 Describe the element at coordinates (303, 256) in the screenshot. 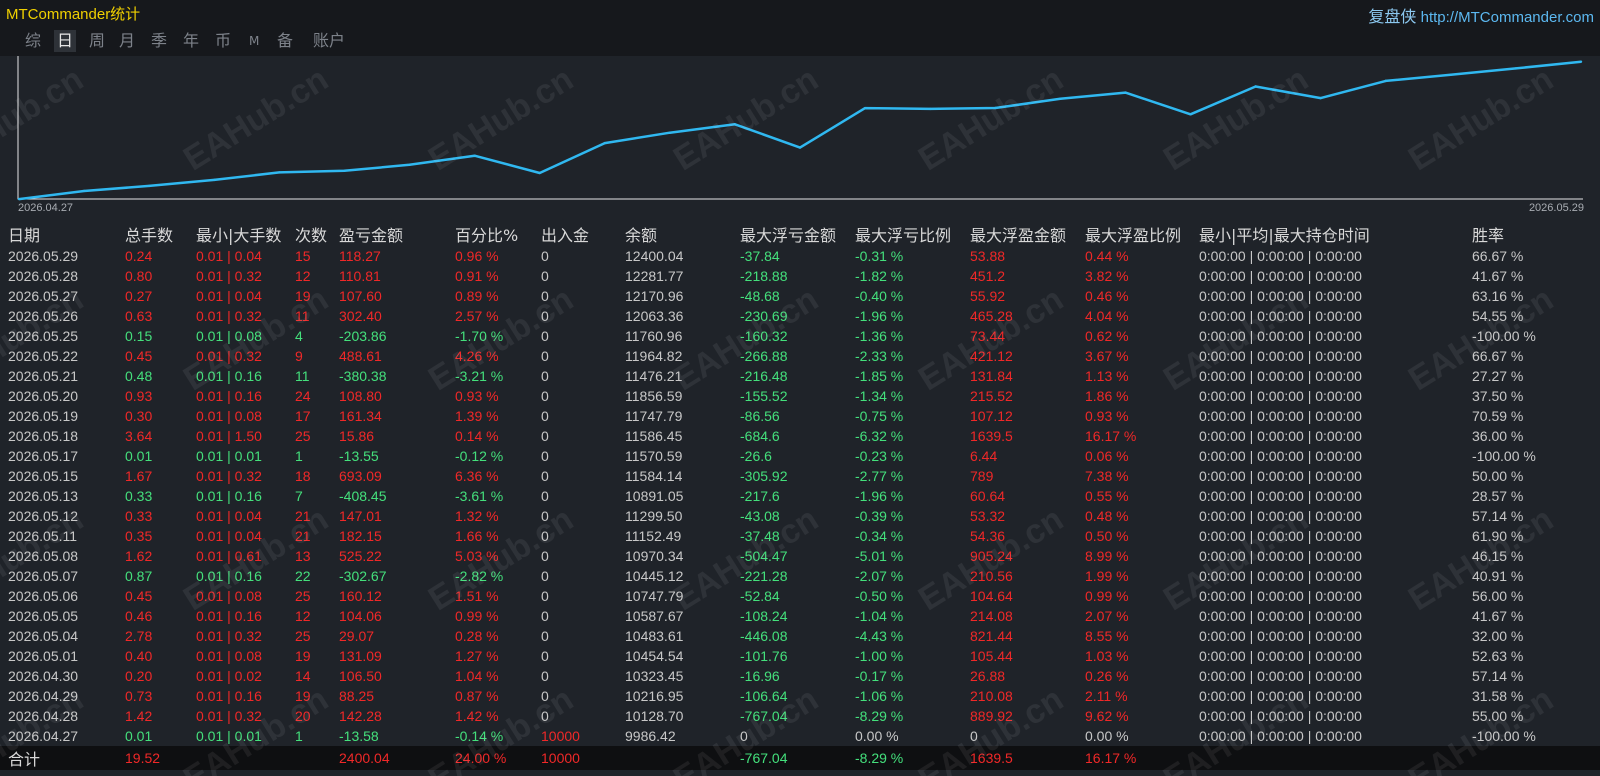

I see `table-cell: 15` at that location.